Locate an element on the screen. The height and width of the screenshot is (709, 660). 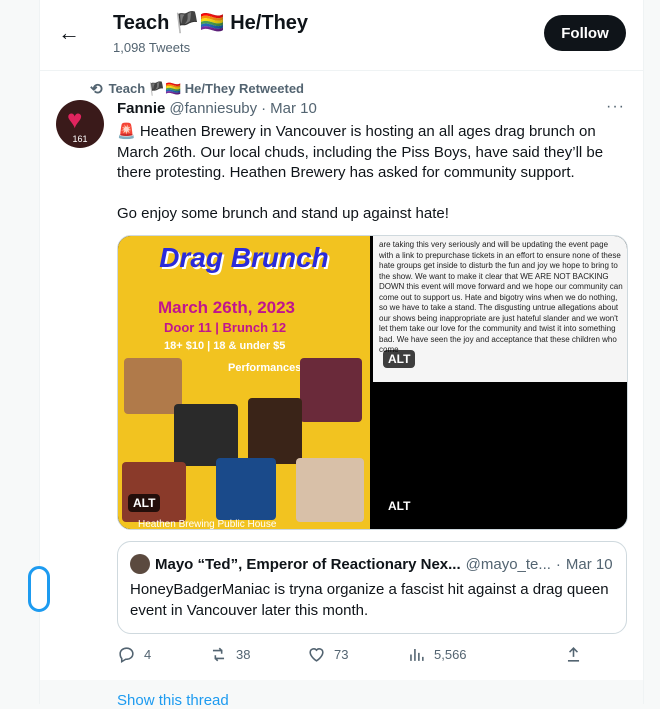
retweet-context: ⟲ Teach 🏴🏳️‍🌈 He/They Retweeted is located at coordinates (197, 89).